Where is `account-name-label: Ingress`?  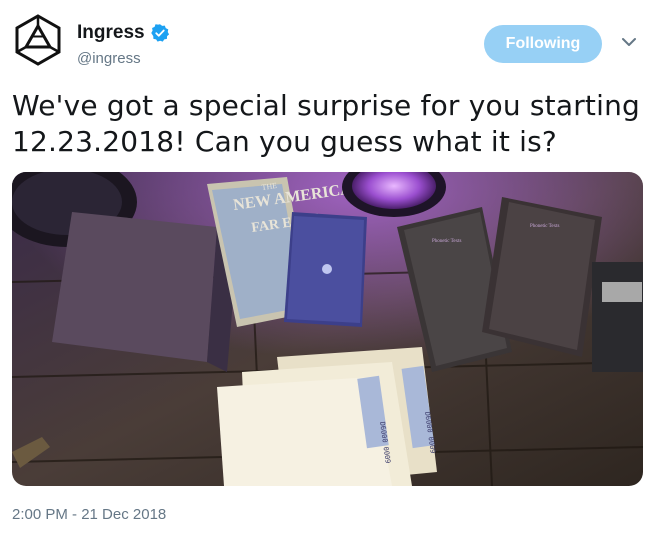 account-name-label: Ingress is located at coordinates (111, 33).